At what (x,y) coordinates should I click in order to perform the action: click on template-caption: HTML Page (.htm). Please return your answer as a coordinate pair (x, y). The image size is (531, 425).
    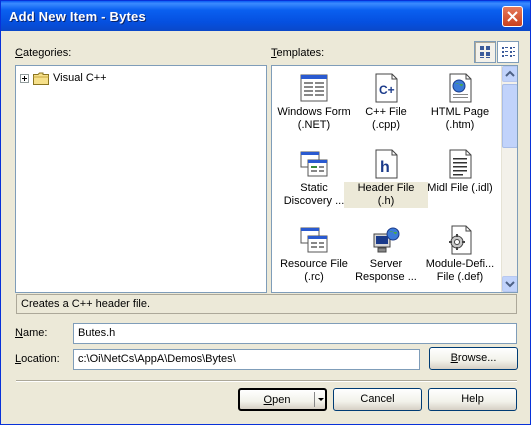
    Looking at the image, I should click on (460, 118).